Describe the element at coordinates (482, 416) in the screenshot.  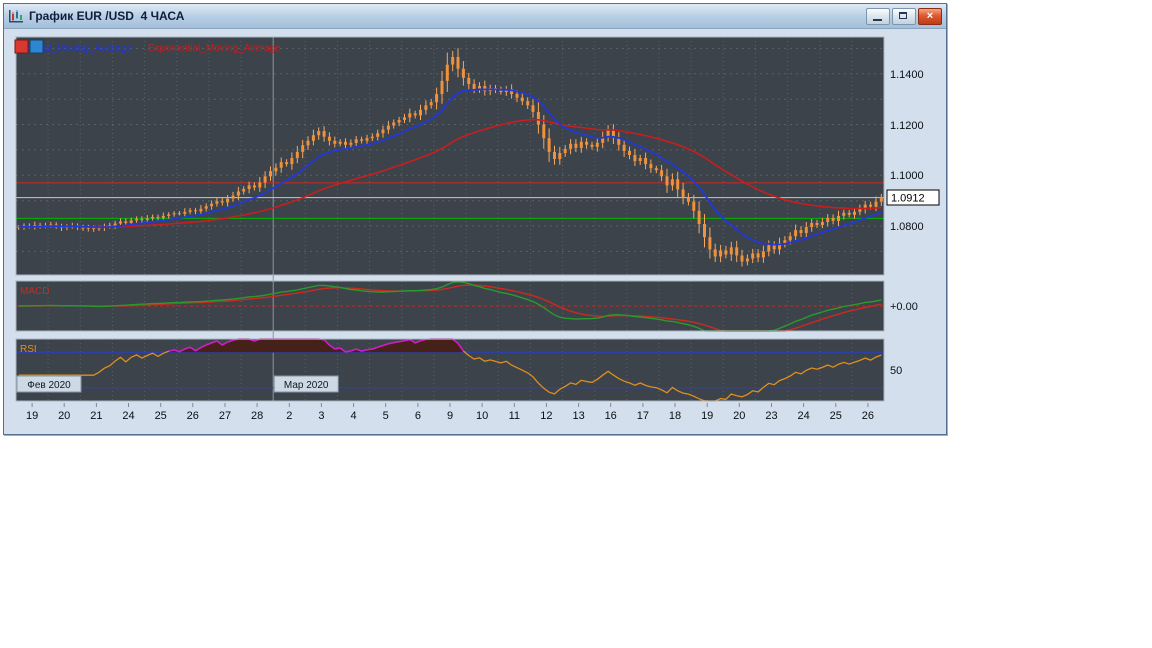
I see `x-axis-label: 10` at that location.